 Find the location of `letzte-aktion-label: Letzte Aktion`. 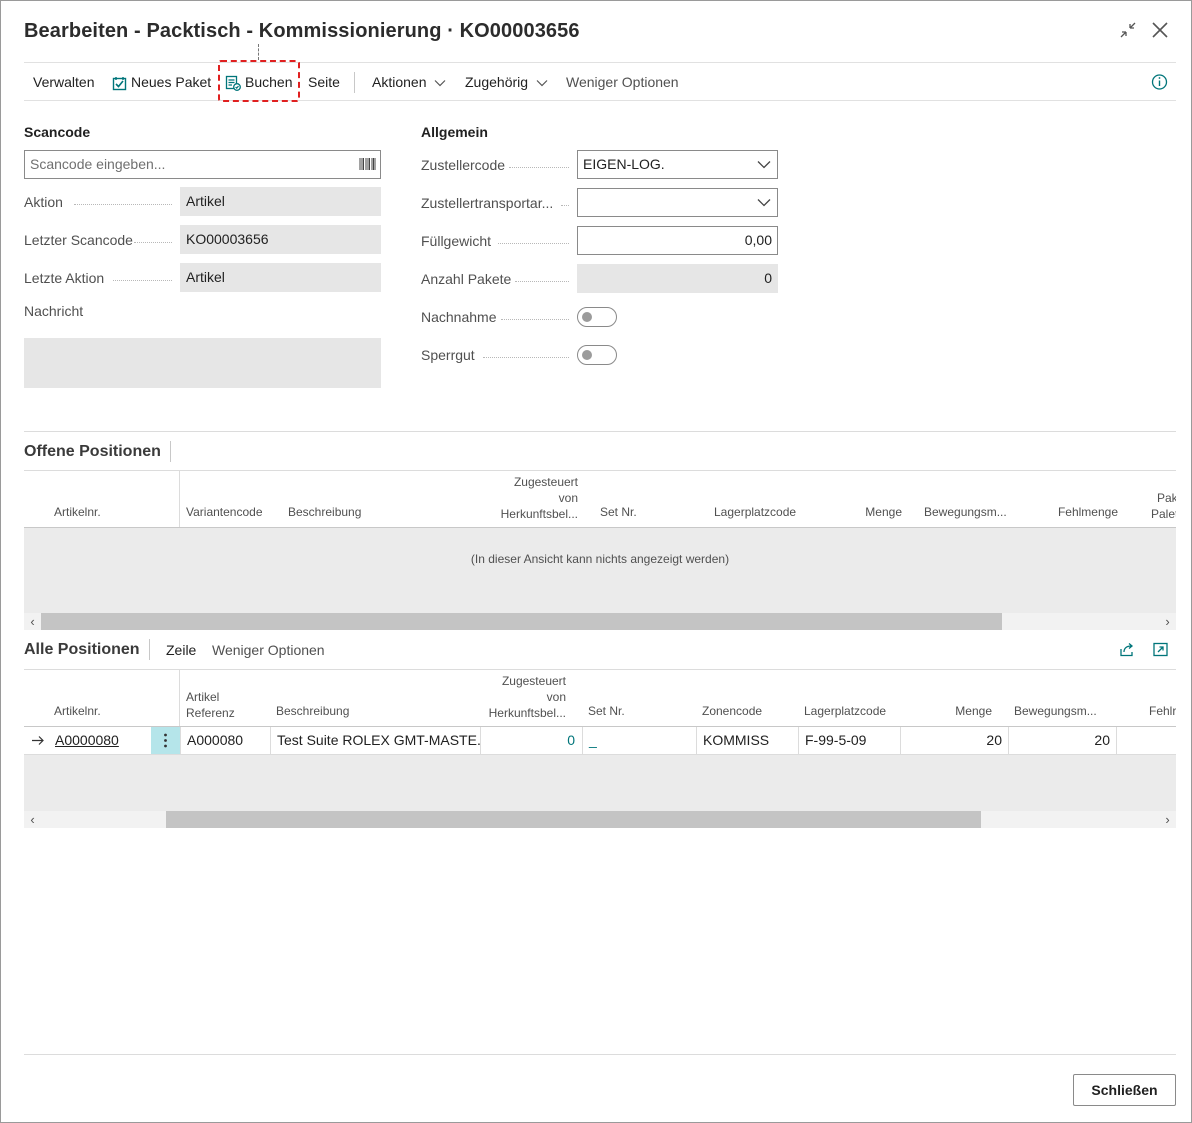

letzte-aktion-label: Letzte Aktion is located at coordinates (64, 278).